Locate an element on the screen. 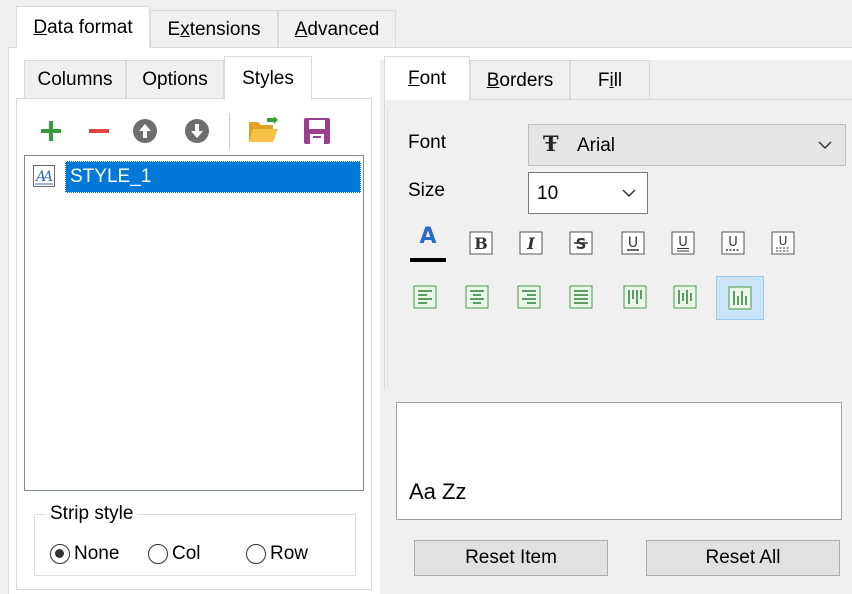  strikeout-icon: S is located at coordinates (581, 243).